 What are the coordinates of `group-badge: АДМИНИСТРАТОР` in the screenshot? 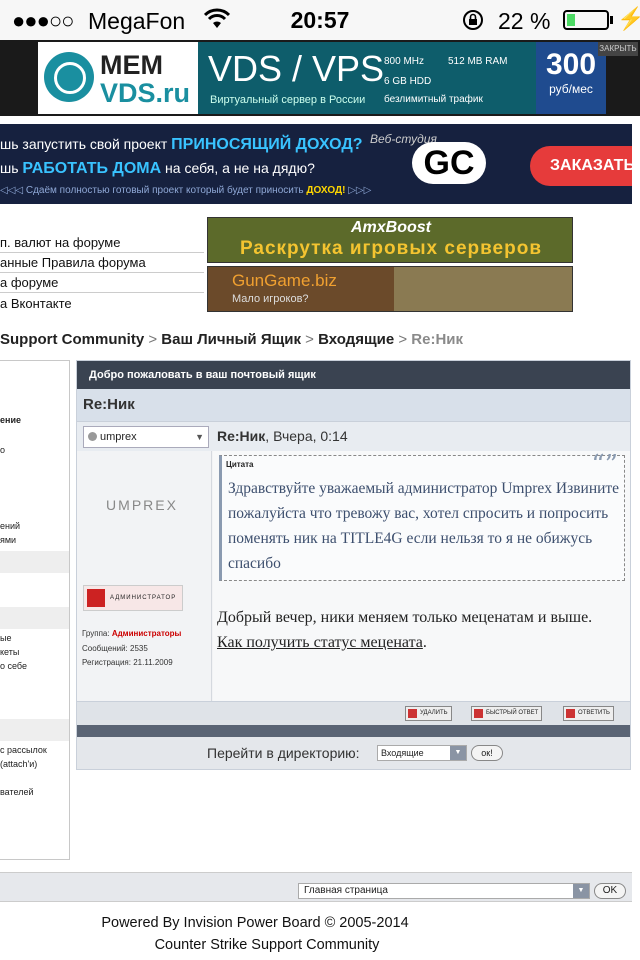 It's located at (133, 598).